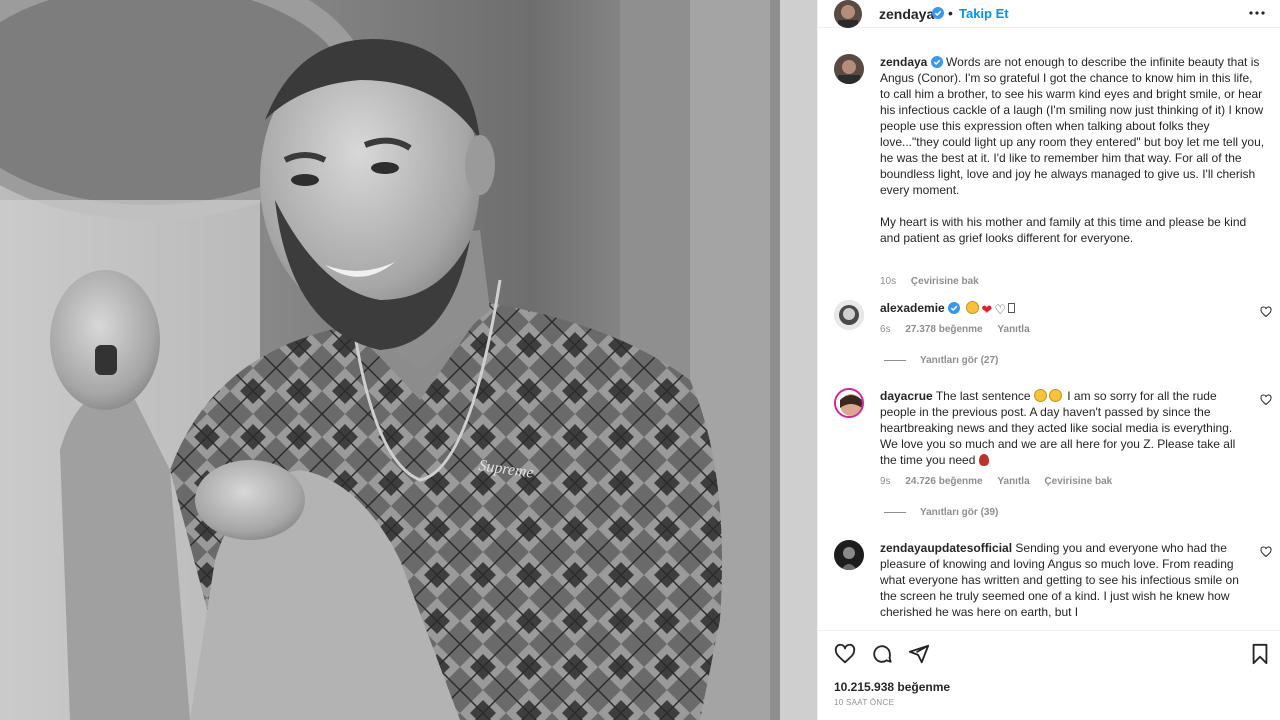 The image size is (1280, 720). What do you see at coordinates (1257, 15) in the screenshot?
I see `more-options-icon` at bounding box center [1257, 15].